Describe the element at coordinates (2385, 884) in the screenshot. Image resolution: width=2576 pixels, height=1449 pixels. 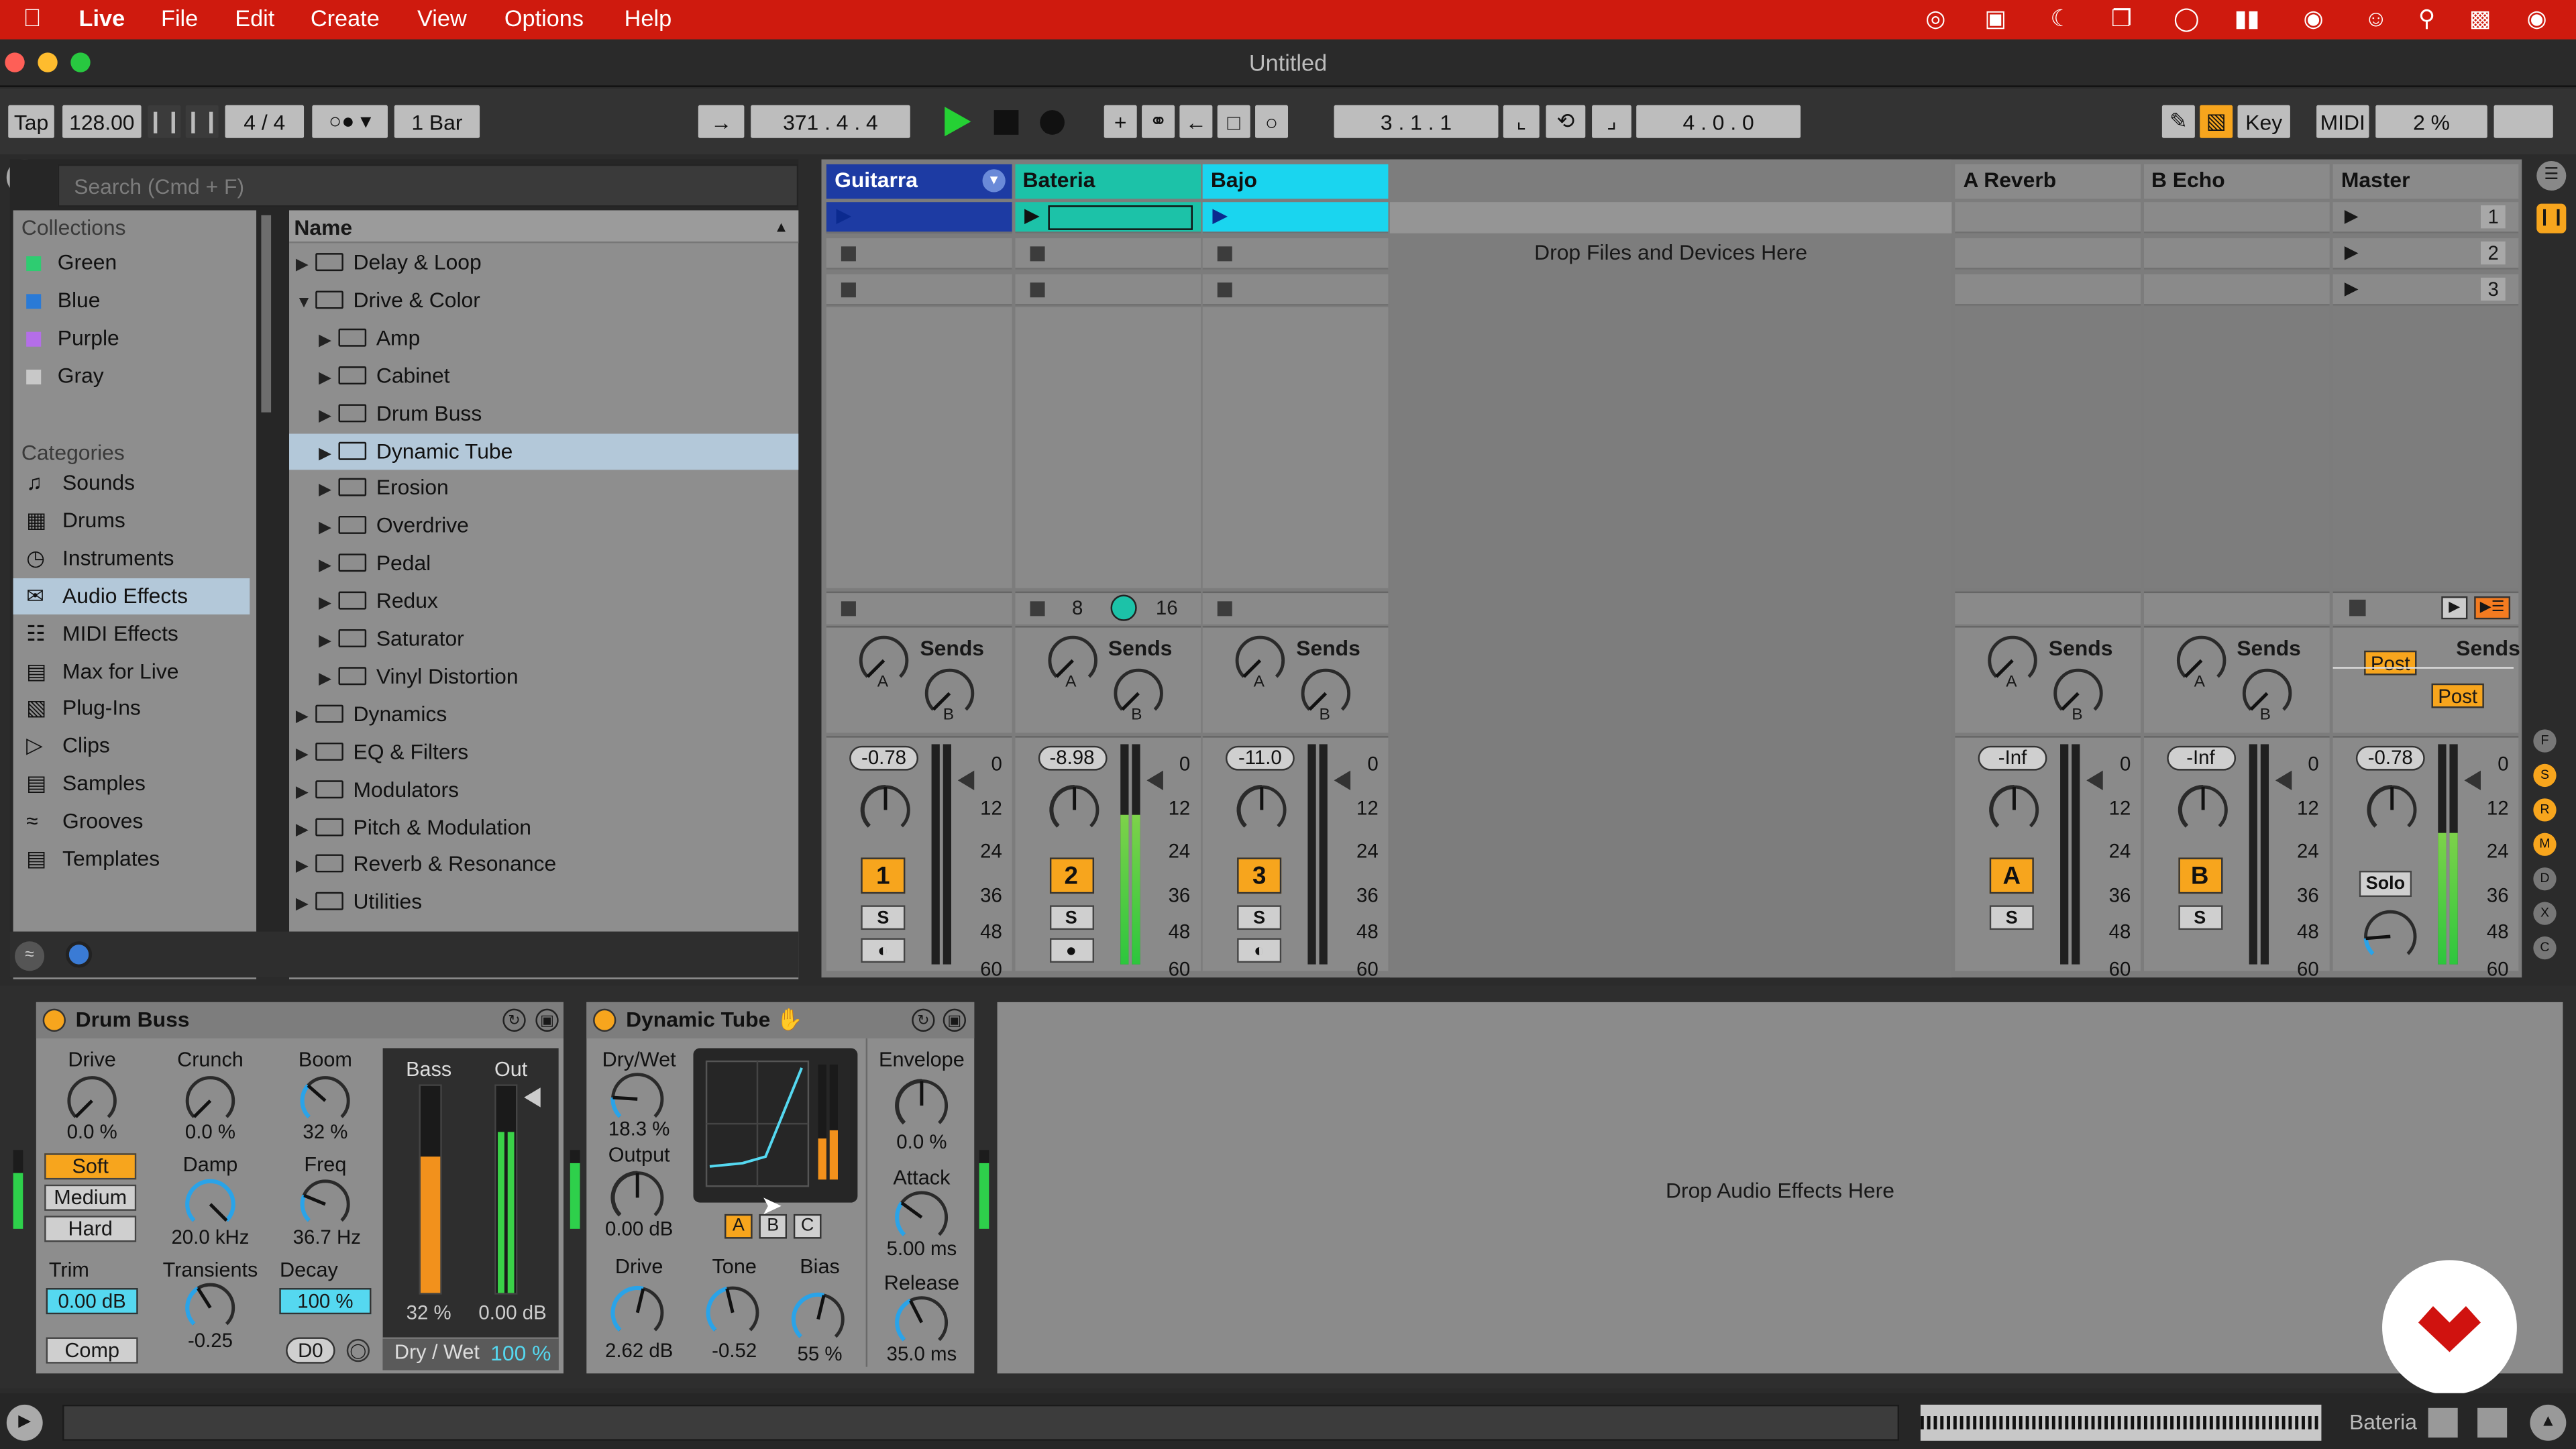
I see `solo-button: Solo` at that location.